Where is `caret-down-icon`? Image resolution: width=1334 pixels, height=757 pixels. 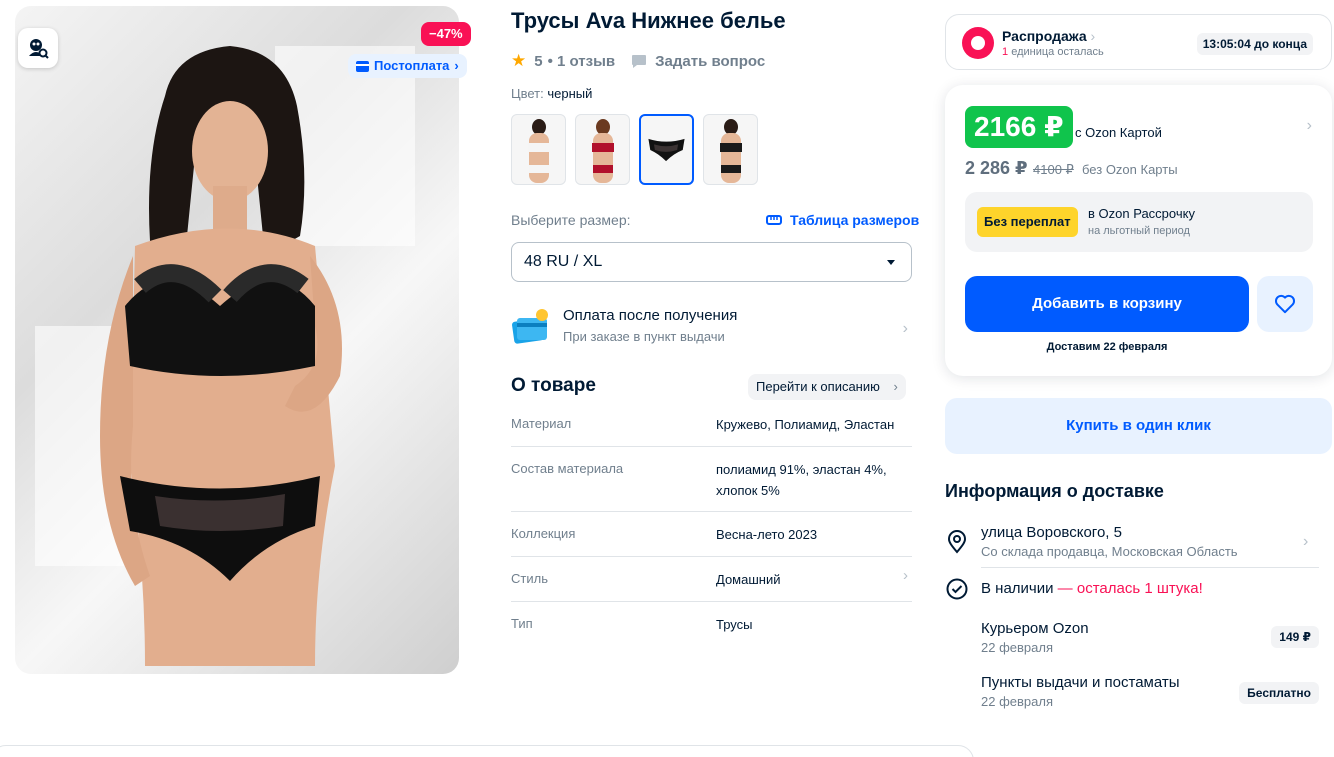 caret-down-icon is located at coordinates (891, 262).